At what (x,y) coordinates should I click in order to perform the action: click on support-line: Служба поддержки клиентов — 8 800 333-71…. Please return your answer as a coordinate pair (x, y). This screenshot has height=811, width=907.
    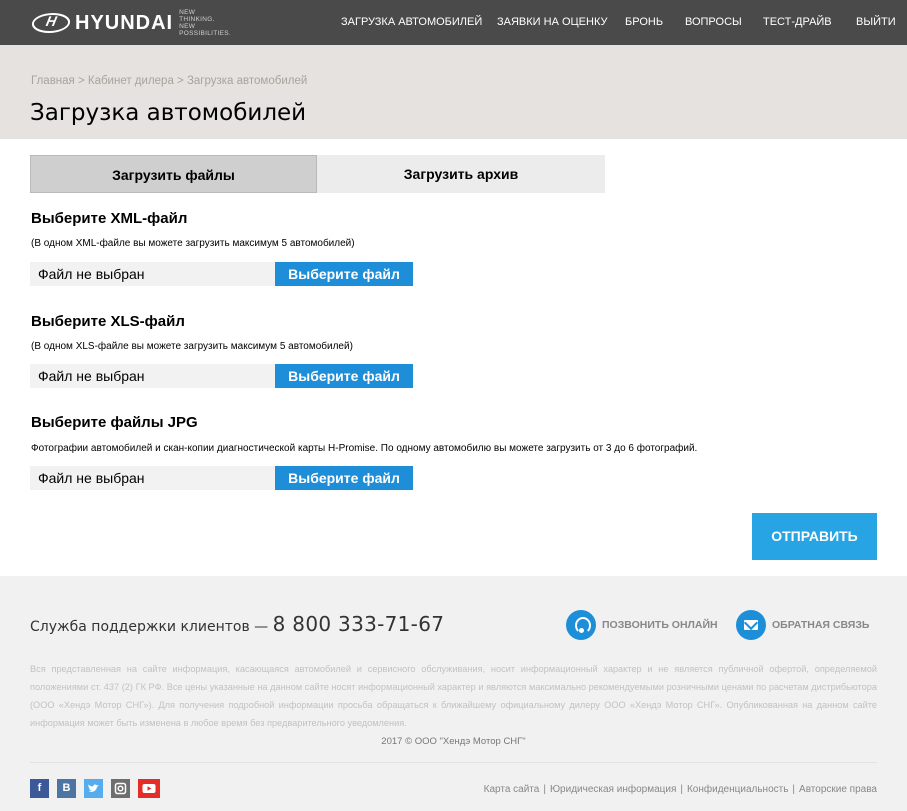
    Looking at the image, I should click on (237, 624).